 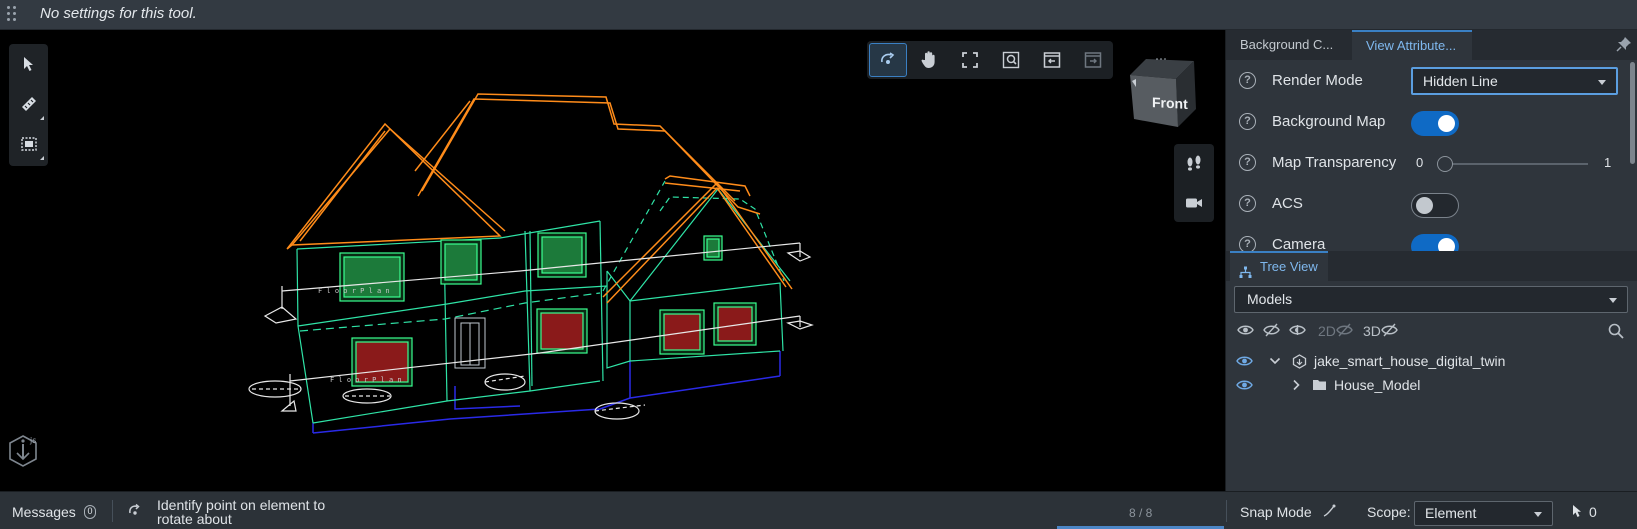 What do you see at coordinates (90, 512) in the screenshot?
I see `messages-count-badge: 0` at bounding box center [90, 512].